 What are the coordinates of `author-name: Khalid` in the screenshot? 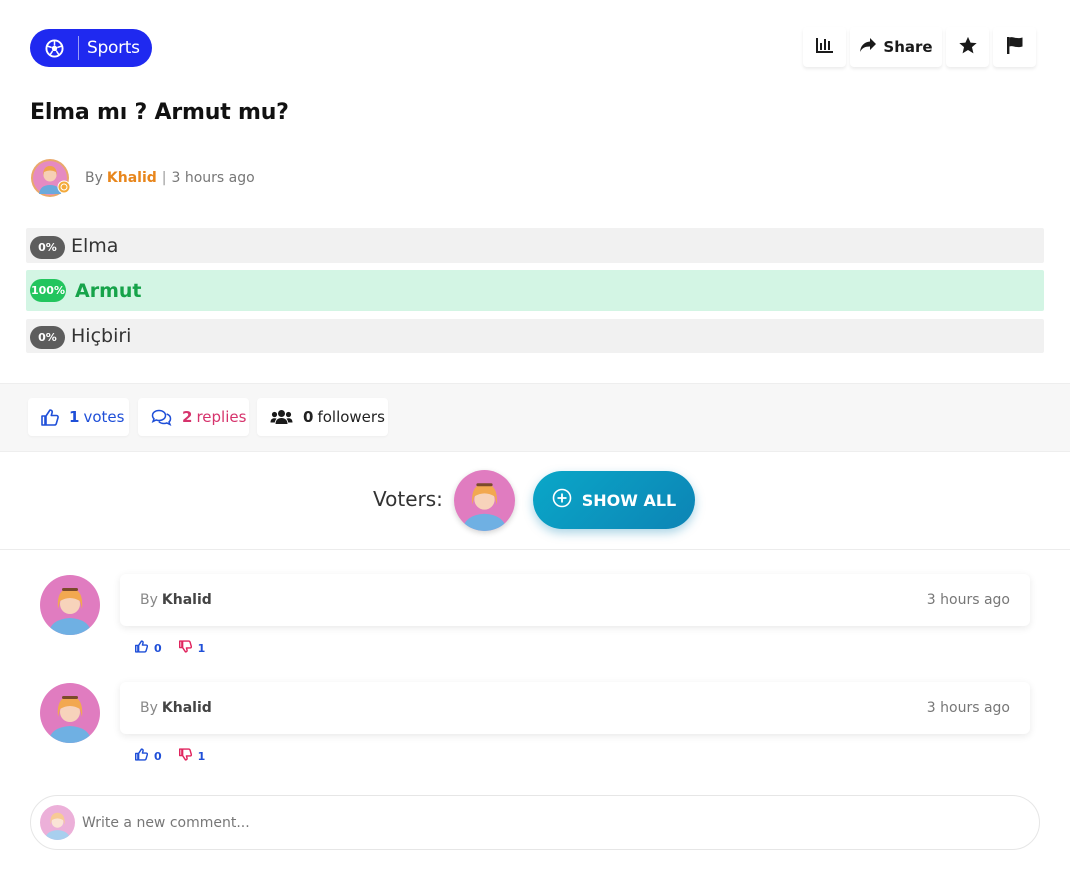 It's located at (132, 178).